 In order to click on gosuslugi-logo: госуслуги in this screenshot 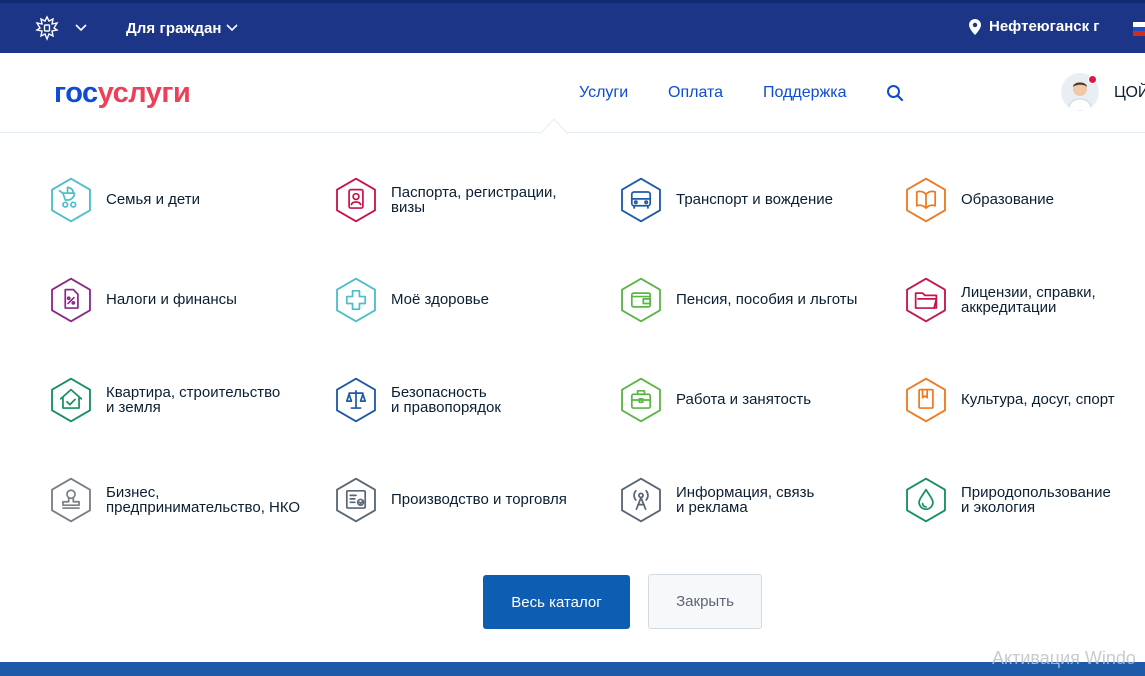, I will do `click(122, 93)`.